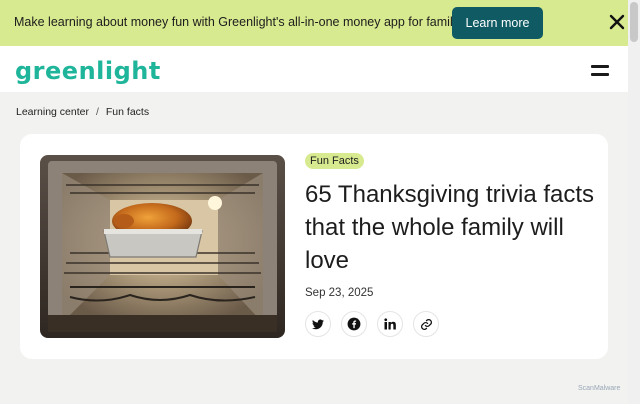  I want to click on greenlight-logo: Greenlight, so click(88, 71).